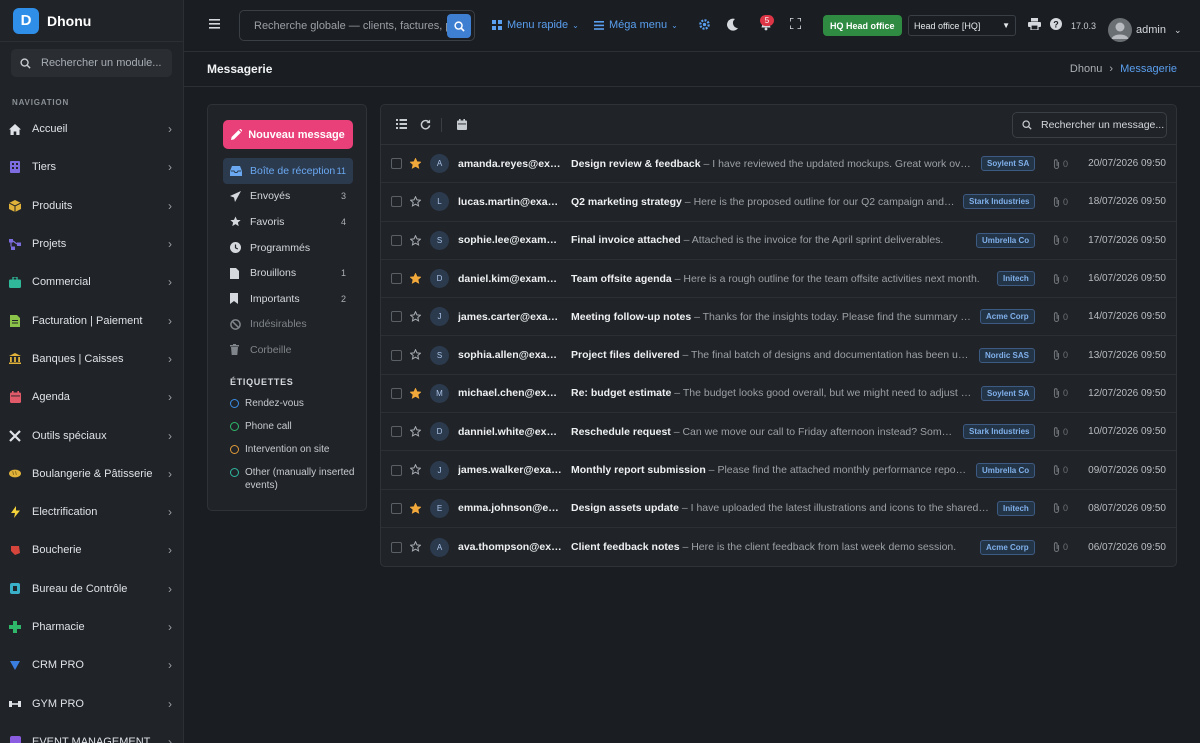 The width and height of the screenshot is (1200, 743). Describe the element at coordinates (91, 733) in the screenshot. I see `sidebar-item-event-management-pro: EVENT MANAGEMENT PRO ›` at that location.